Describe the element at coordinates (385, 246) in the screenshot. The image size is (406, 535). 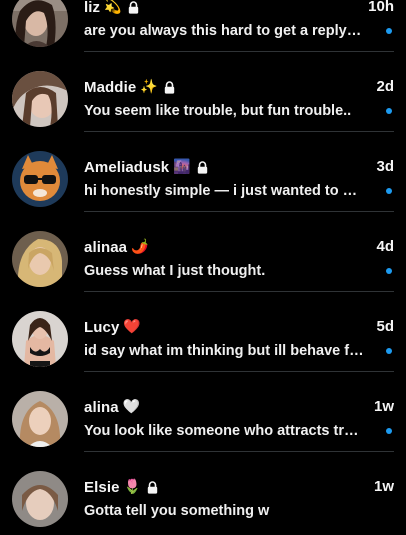
I see `timestamp: 4d` at that location.